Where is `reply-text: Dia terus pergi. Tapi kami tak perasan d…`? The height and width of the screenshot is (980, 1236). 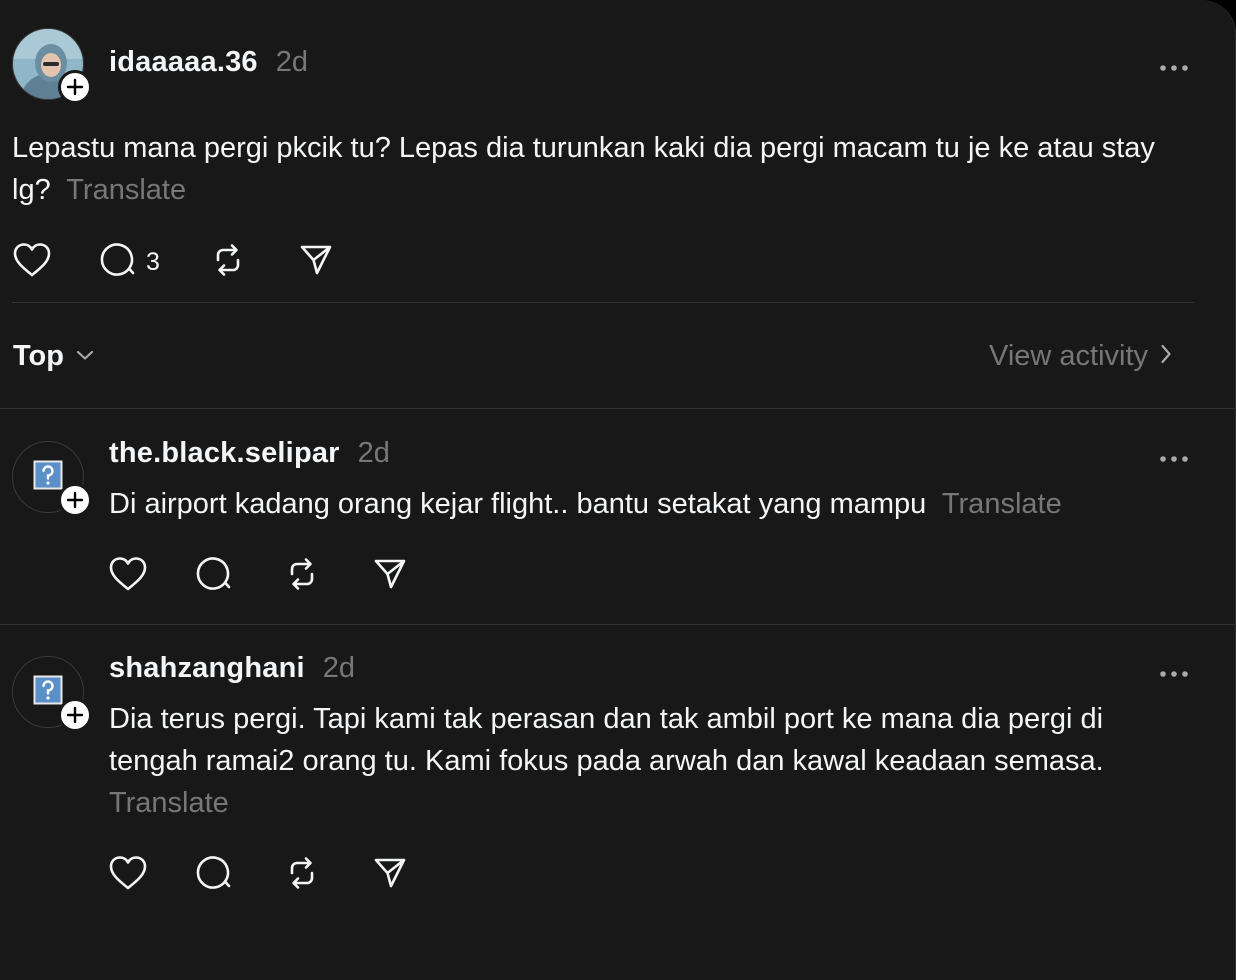
reply-text: Dia terus pergi. Tapi kami tak perasan d… is located at coordinates (606, 740).